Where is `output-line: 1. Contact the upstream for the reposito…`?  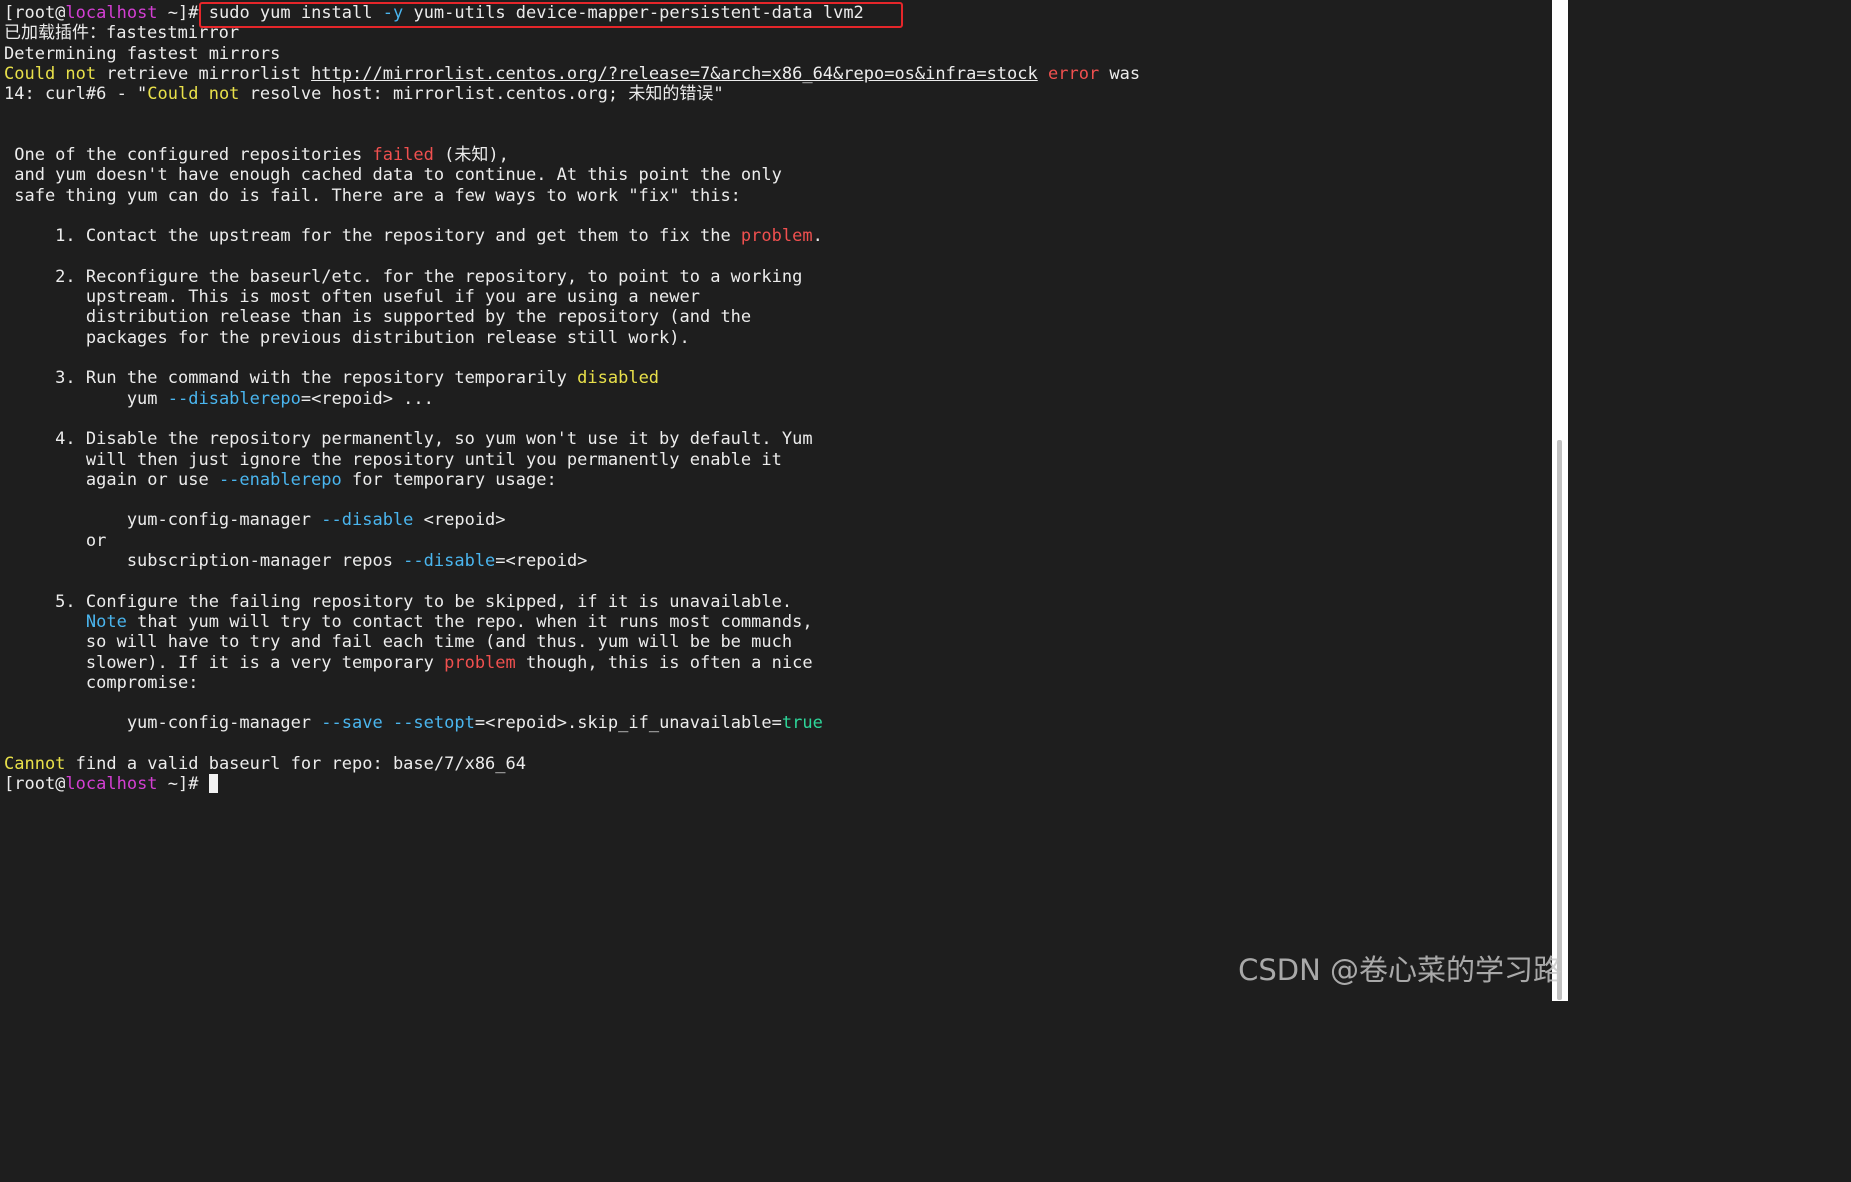 output-line: 1. Contact the upstream for the reposito… is located at coordinates (778, 236).